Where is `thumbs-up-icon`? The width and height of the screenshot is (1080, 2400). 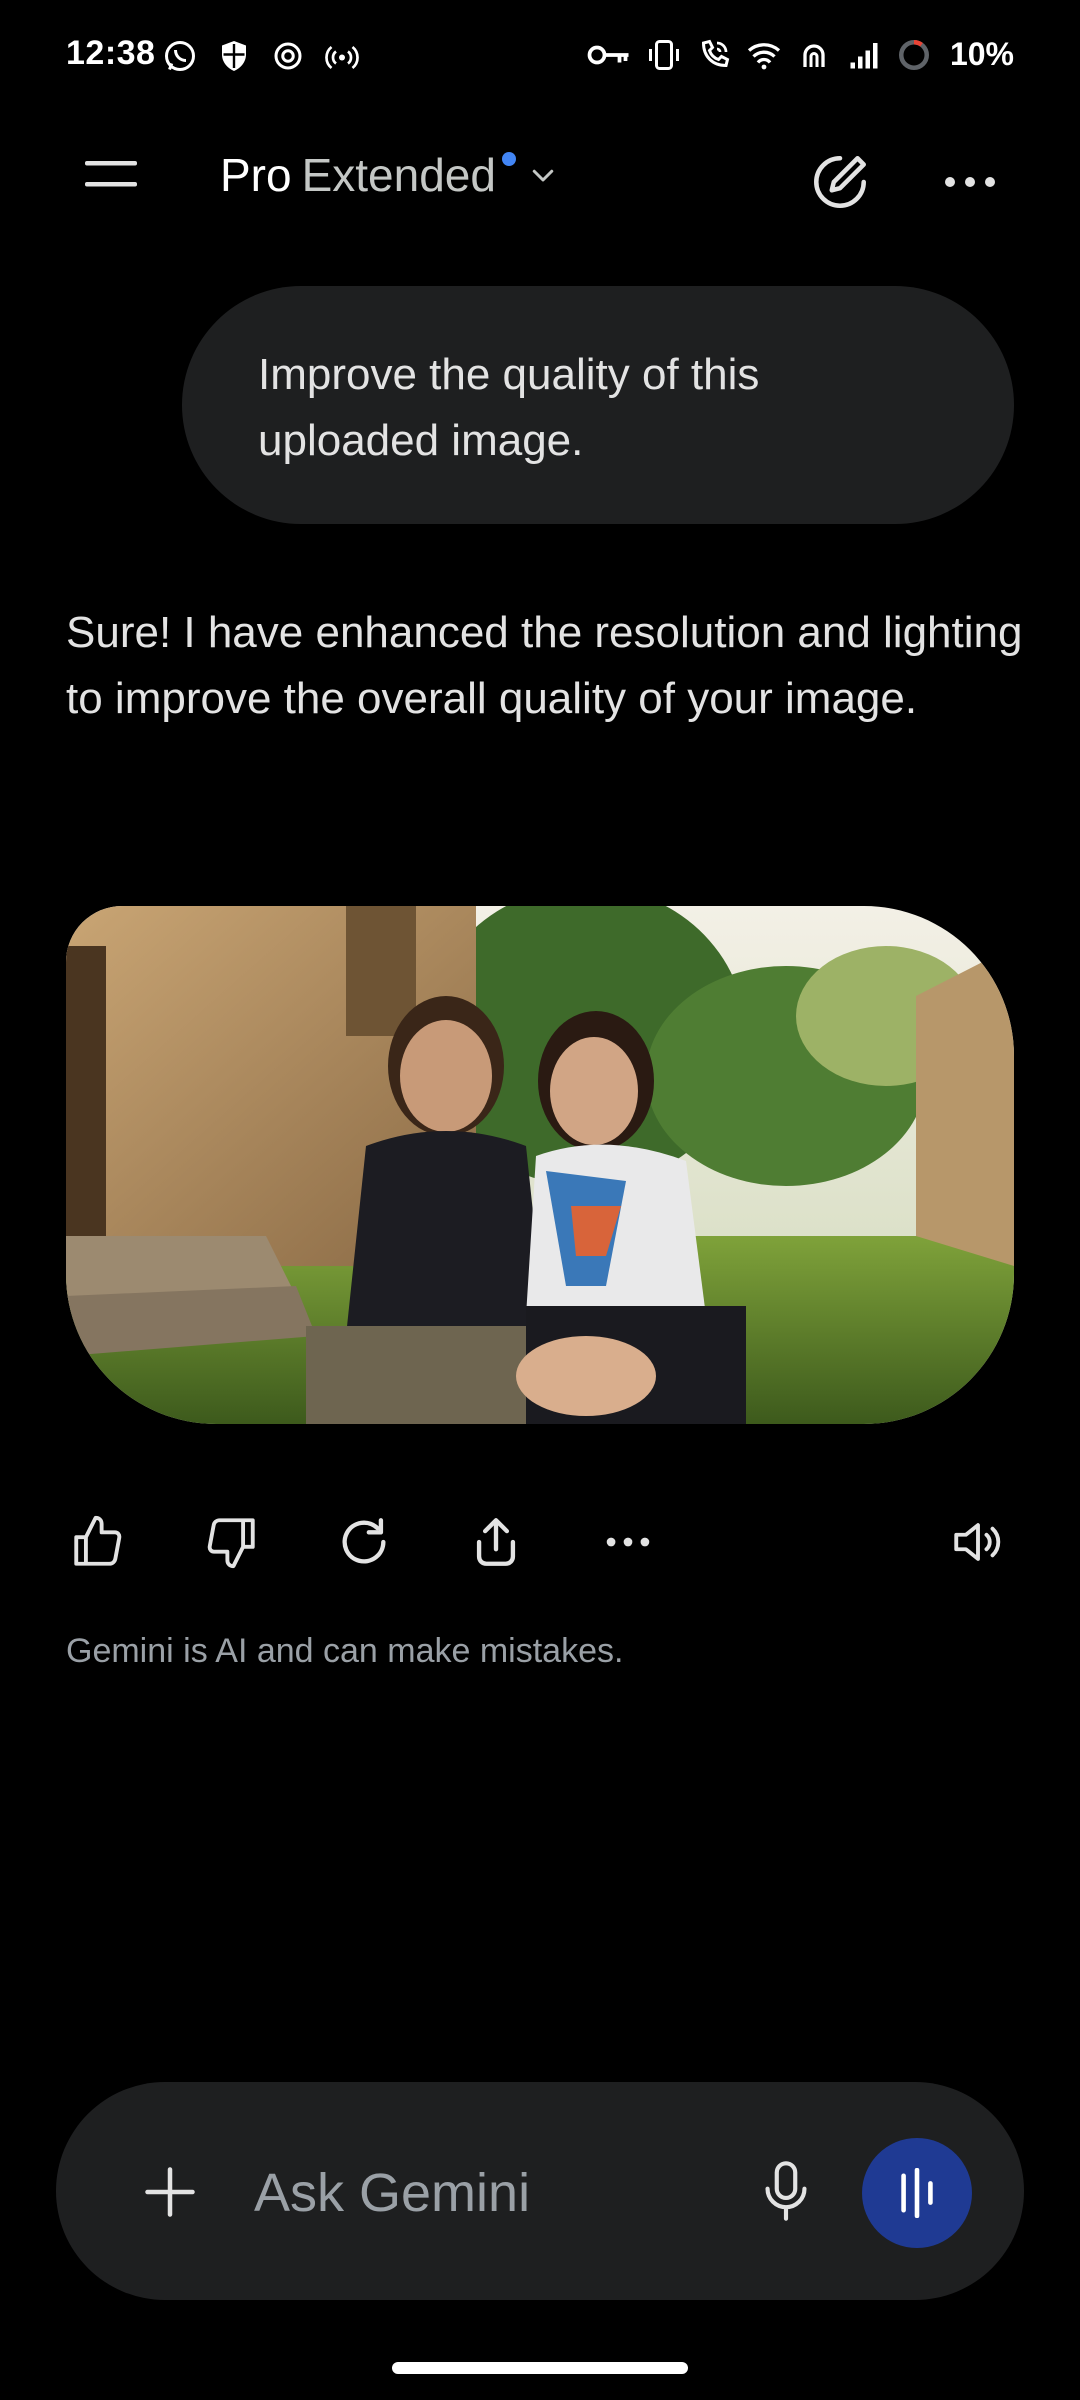
thumbs-up-icon is located at coordinates (98, 1540).